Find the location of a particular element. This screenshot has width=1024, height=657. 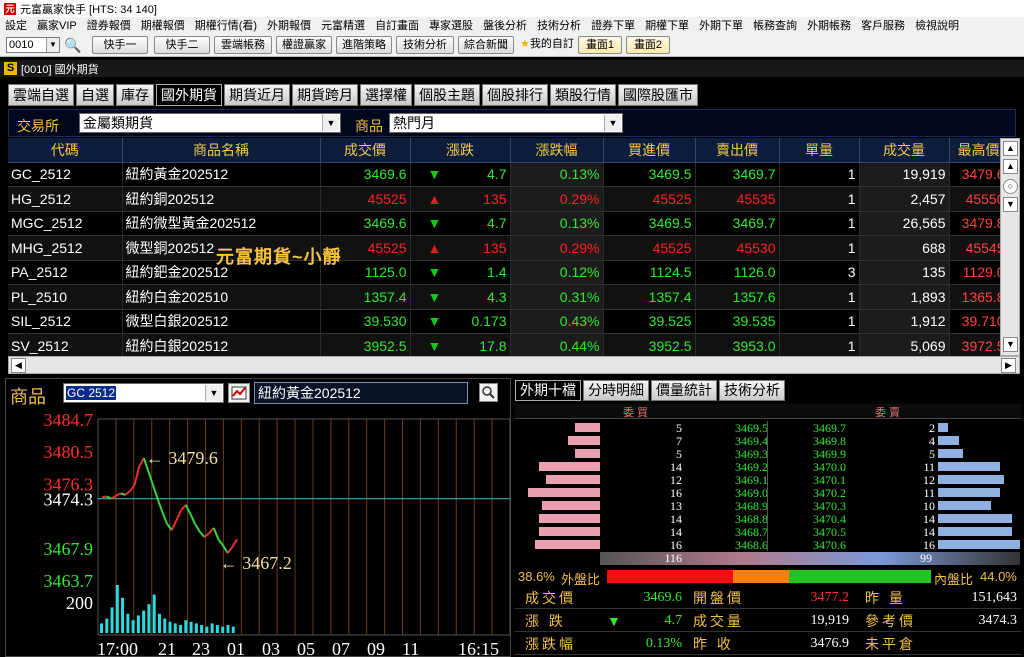

menu-item: 證券報價 is located at coordinates (109, 25).